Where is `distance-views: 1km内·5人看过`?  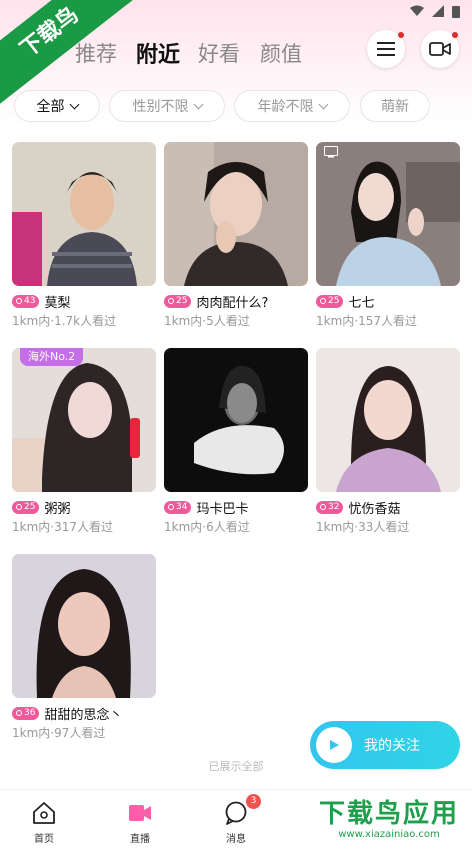 distance-views: 1km内·5人看过 is located at coordinates (207, 321).